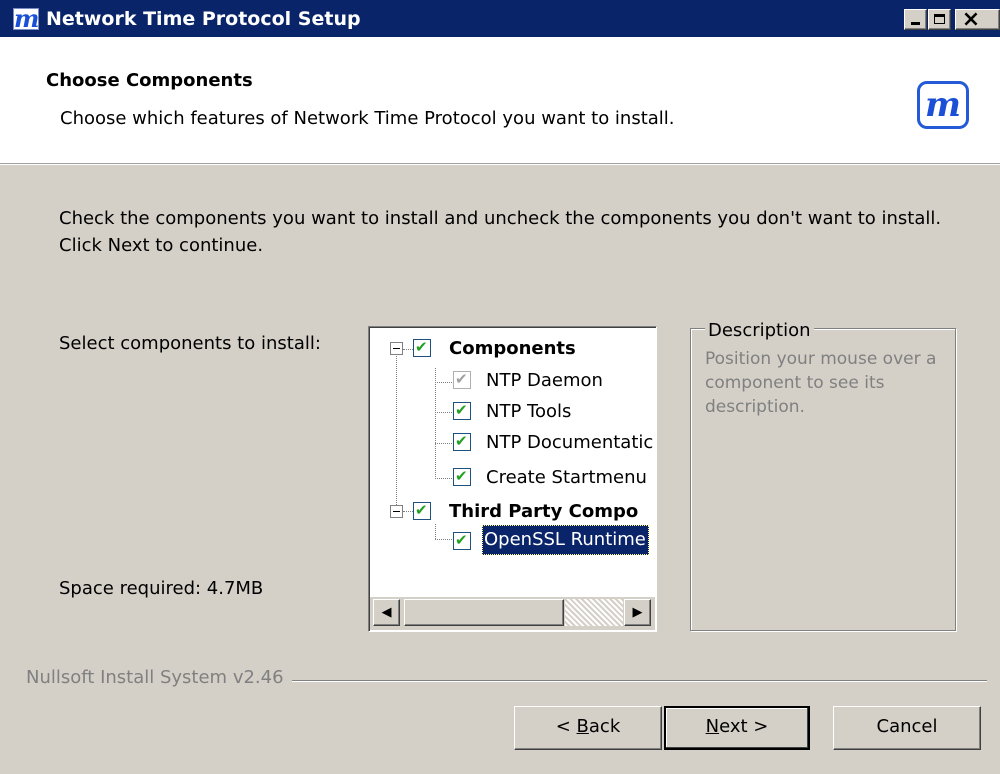 The width and height of the screenshot is (1000, 774). What do you see at coordinates (544, 381) in the screenshot?
I see `tree-item-ntp-daemon: NTP Daemon` at bounding box center [544, 381].